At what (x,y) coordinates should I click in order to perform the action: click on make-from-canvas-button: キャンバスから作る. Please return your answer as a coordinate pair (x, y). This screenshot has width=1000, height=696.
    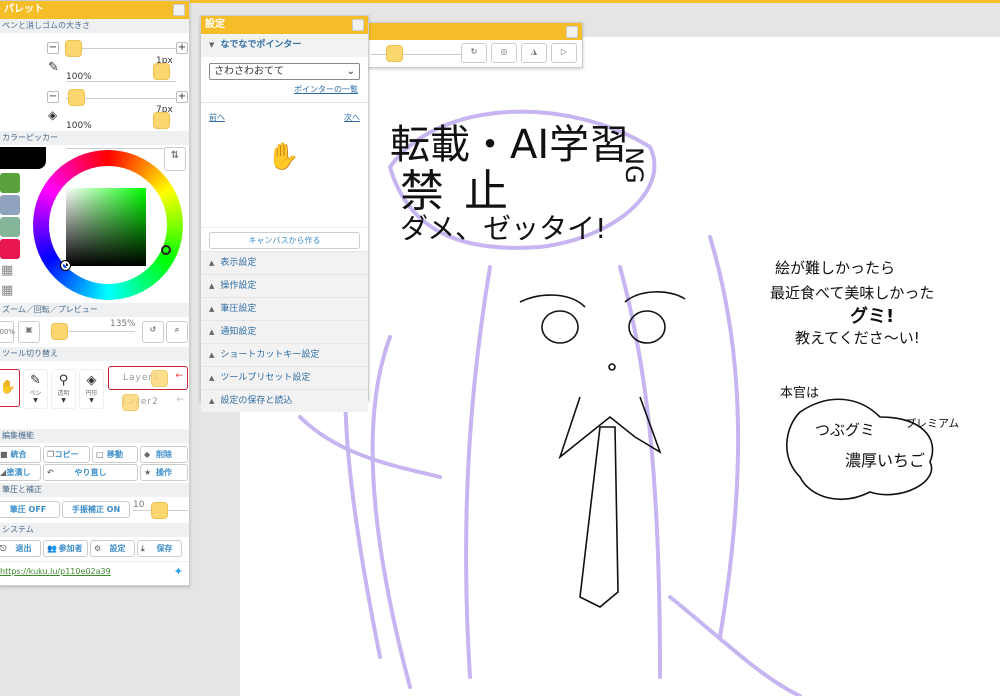
    Looking at the image, I should click on (284, 240).